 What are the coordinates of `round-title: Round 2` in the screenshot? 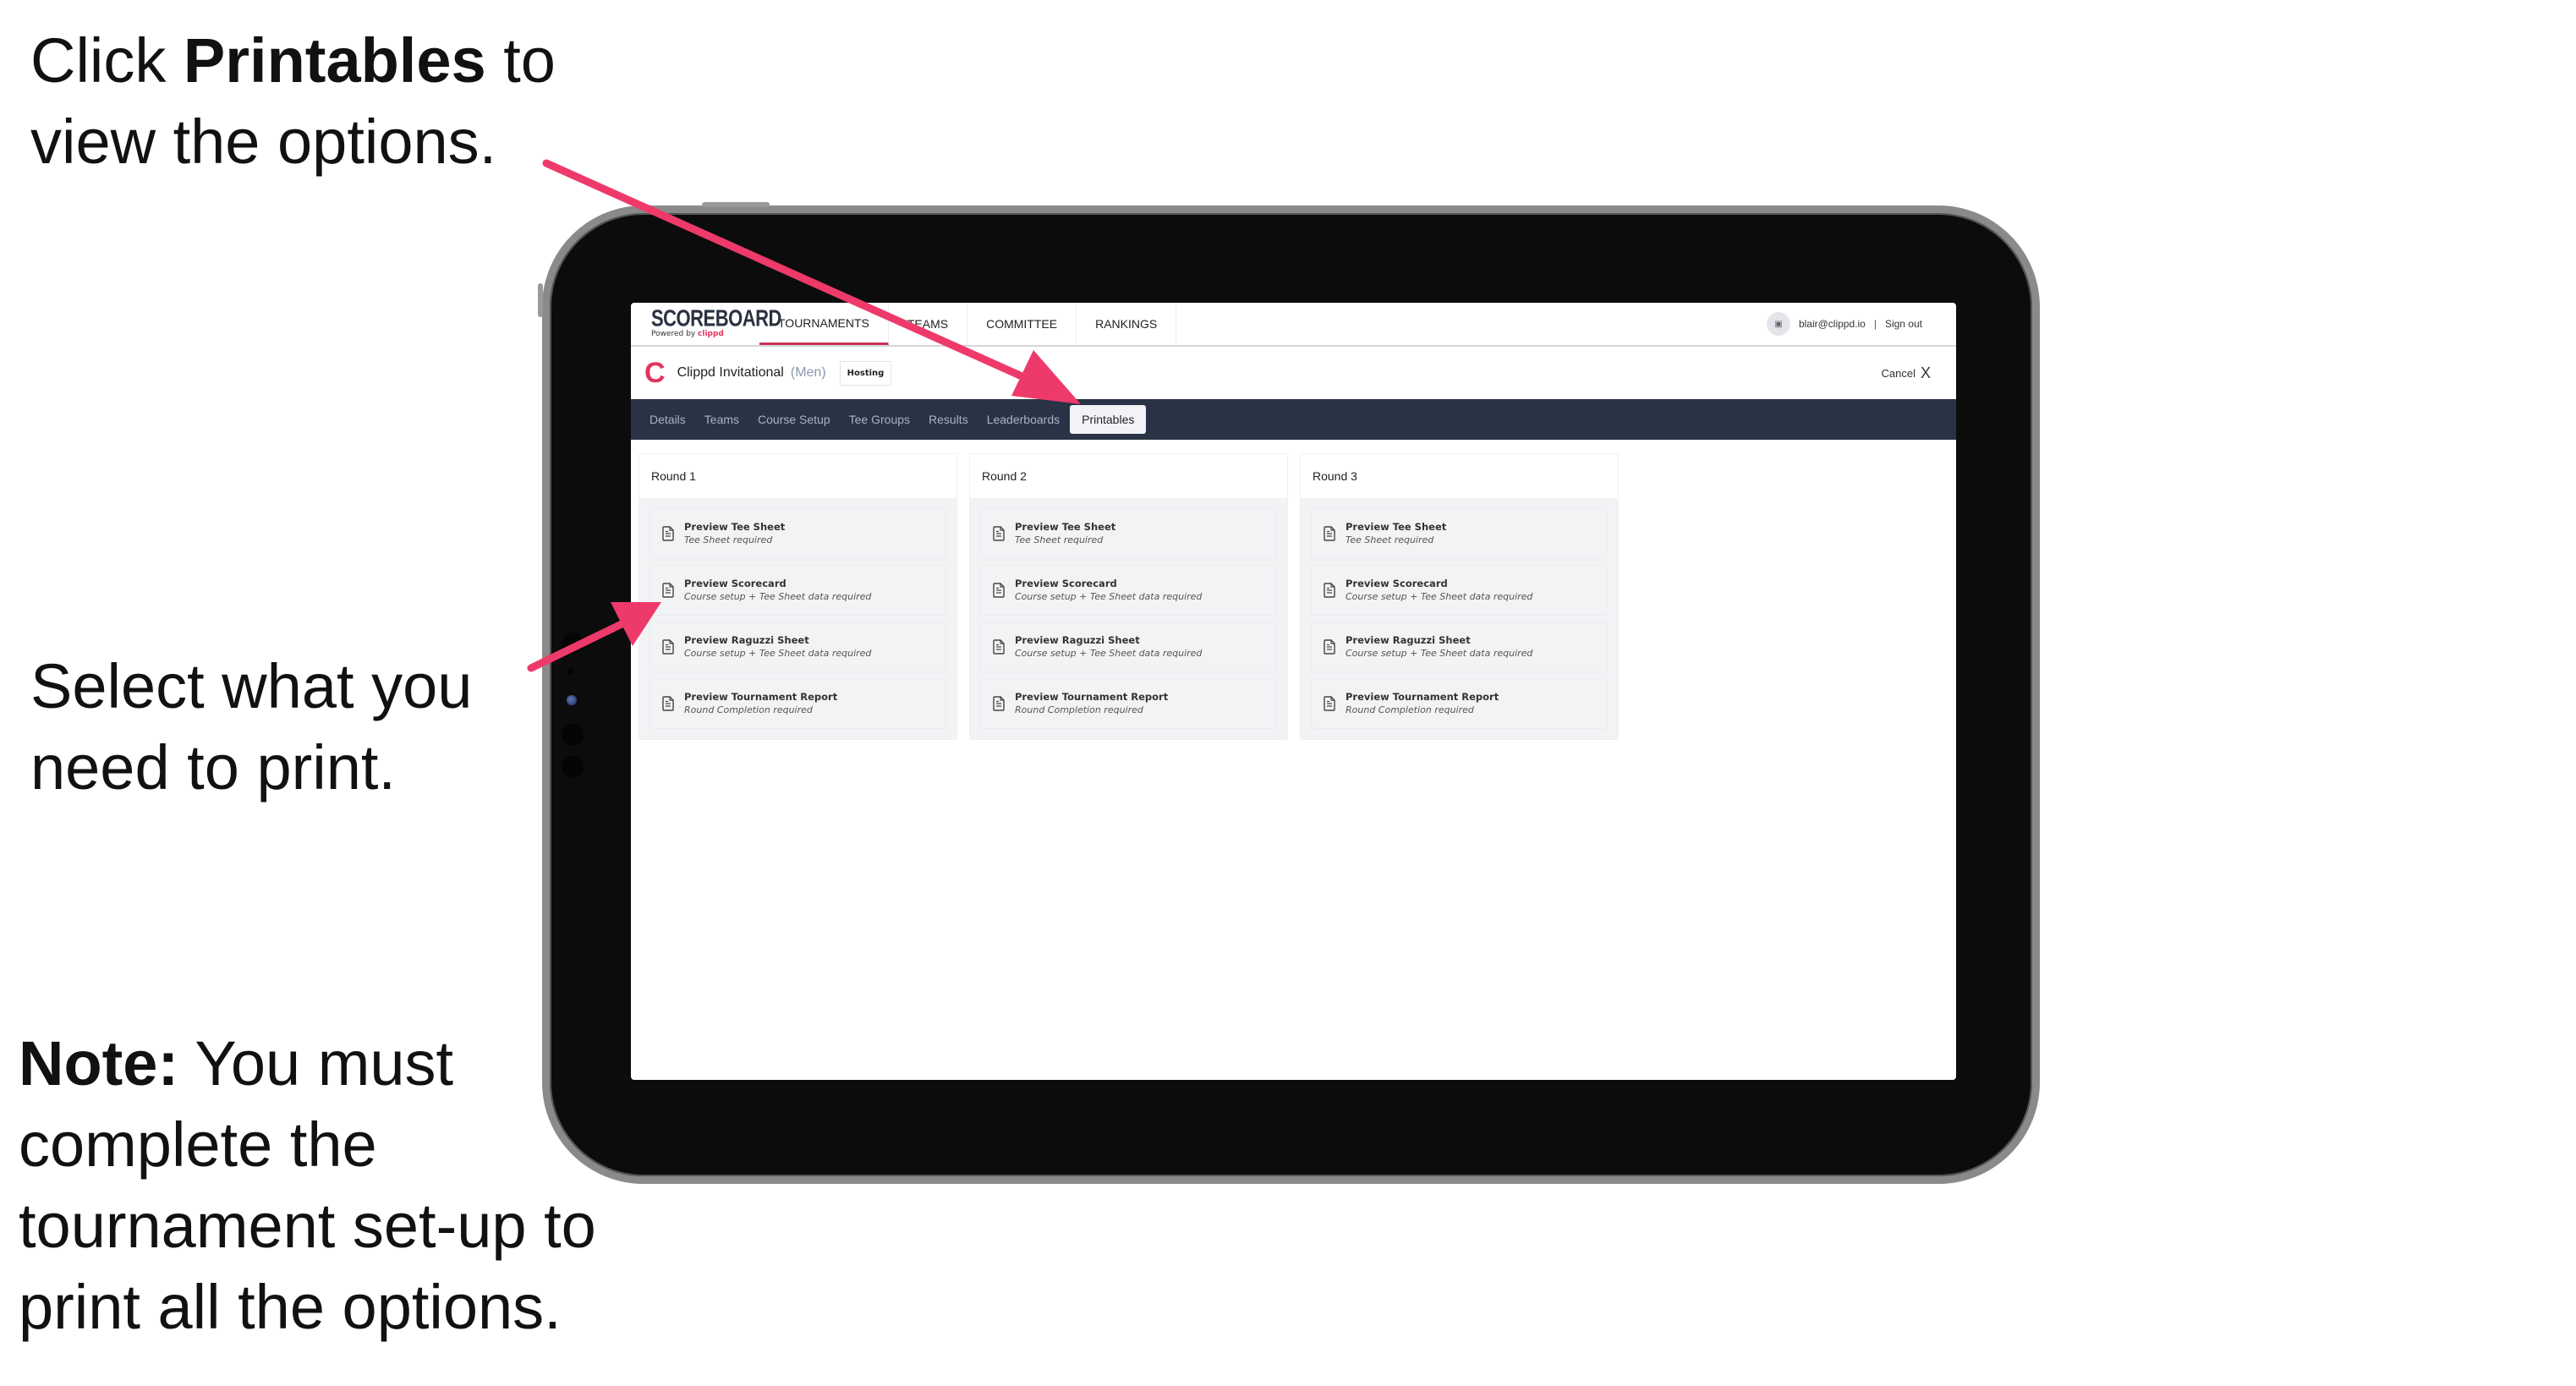 It's located at (1128, 476).